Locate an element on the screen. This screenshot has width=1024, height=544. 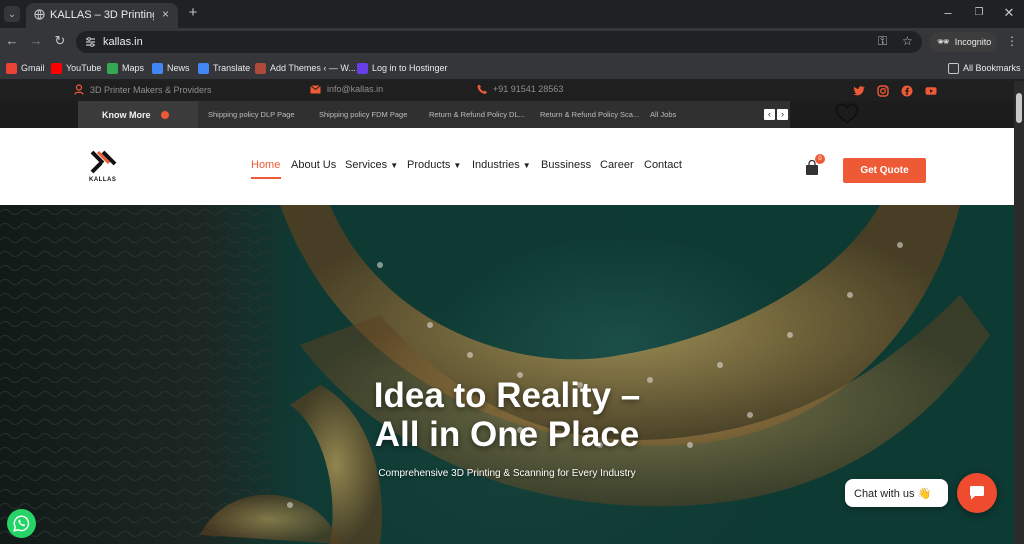
nav-industries: Industries ▼ is located at coordinates (501, 165).